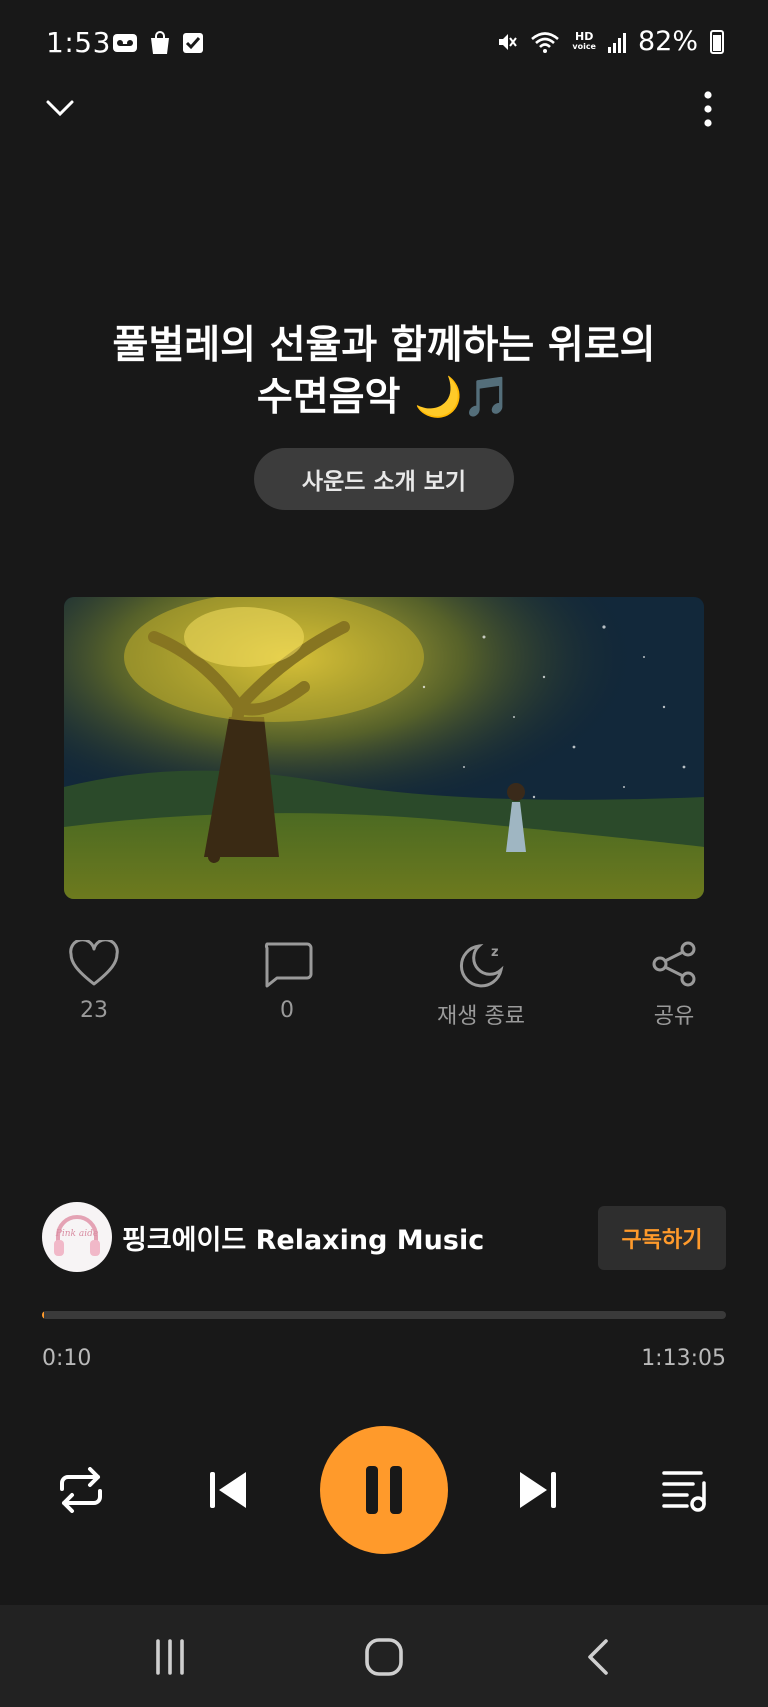  I want to click on sound-intro-button: 사운드 소개 보기, so click(384, 479).